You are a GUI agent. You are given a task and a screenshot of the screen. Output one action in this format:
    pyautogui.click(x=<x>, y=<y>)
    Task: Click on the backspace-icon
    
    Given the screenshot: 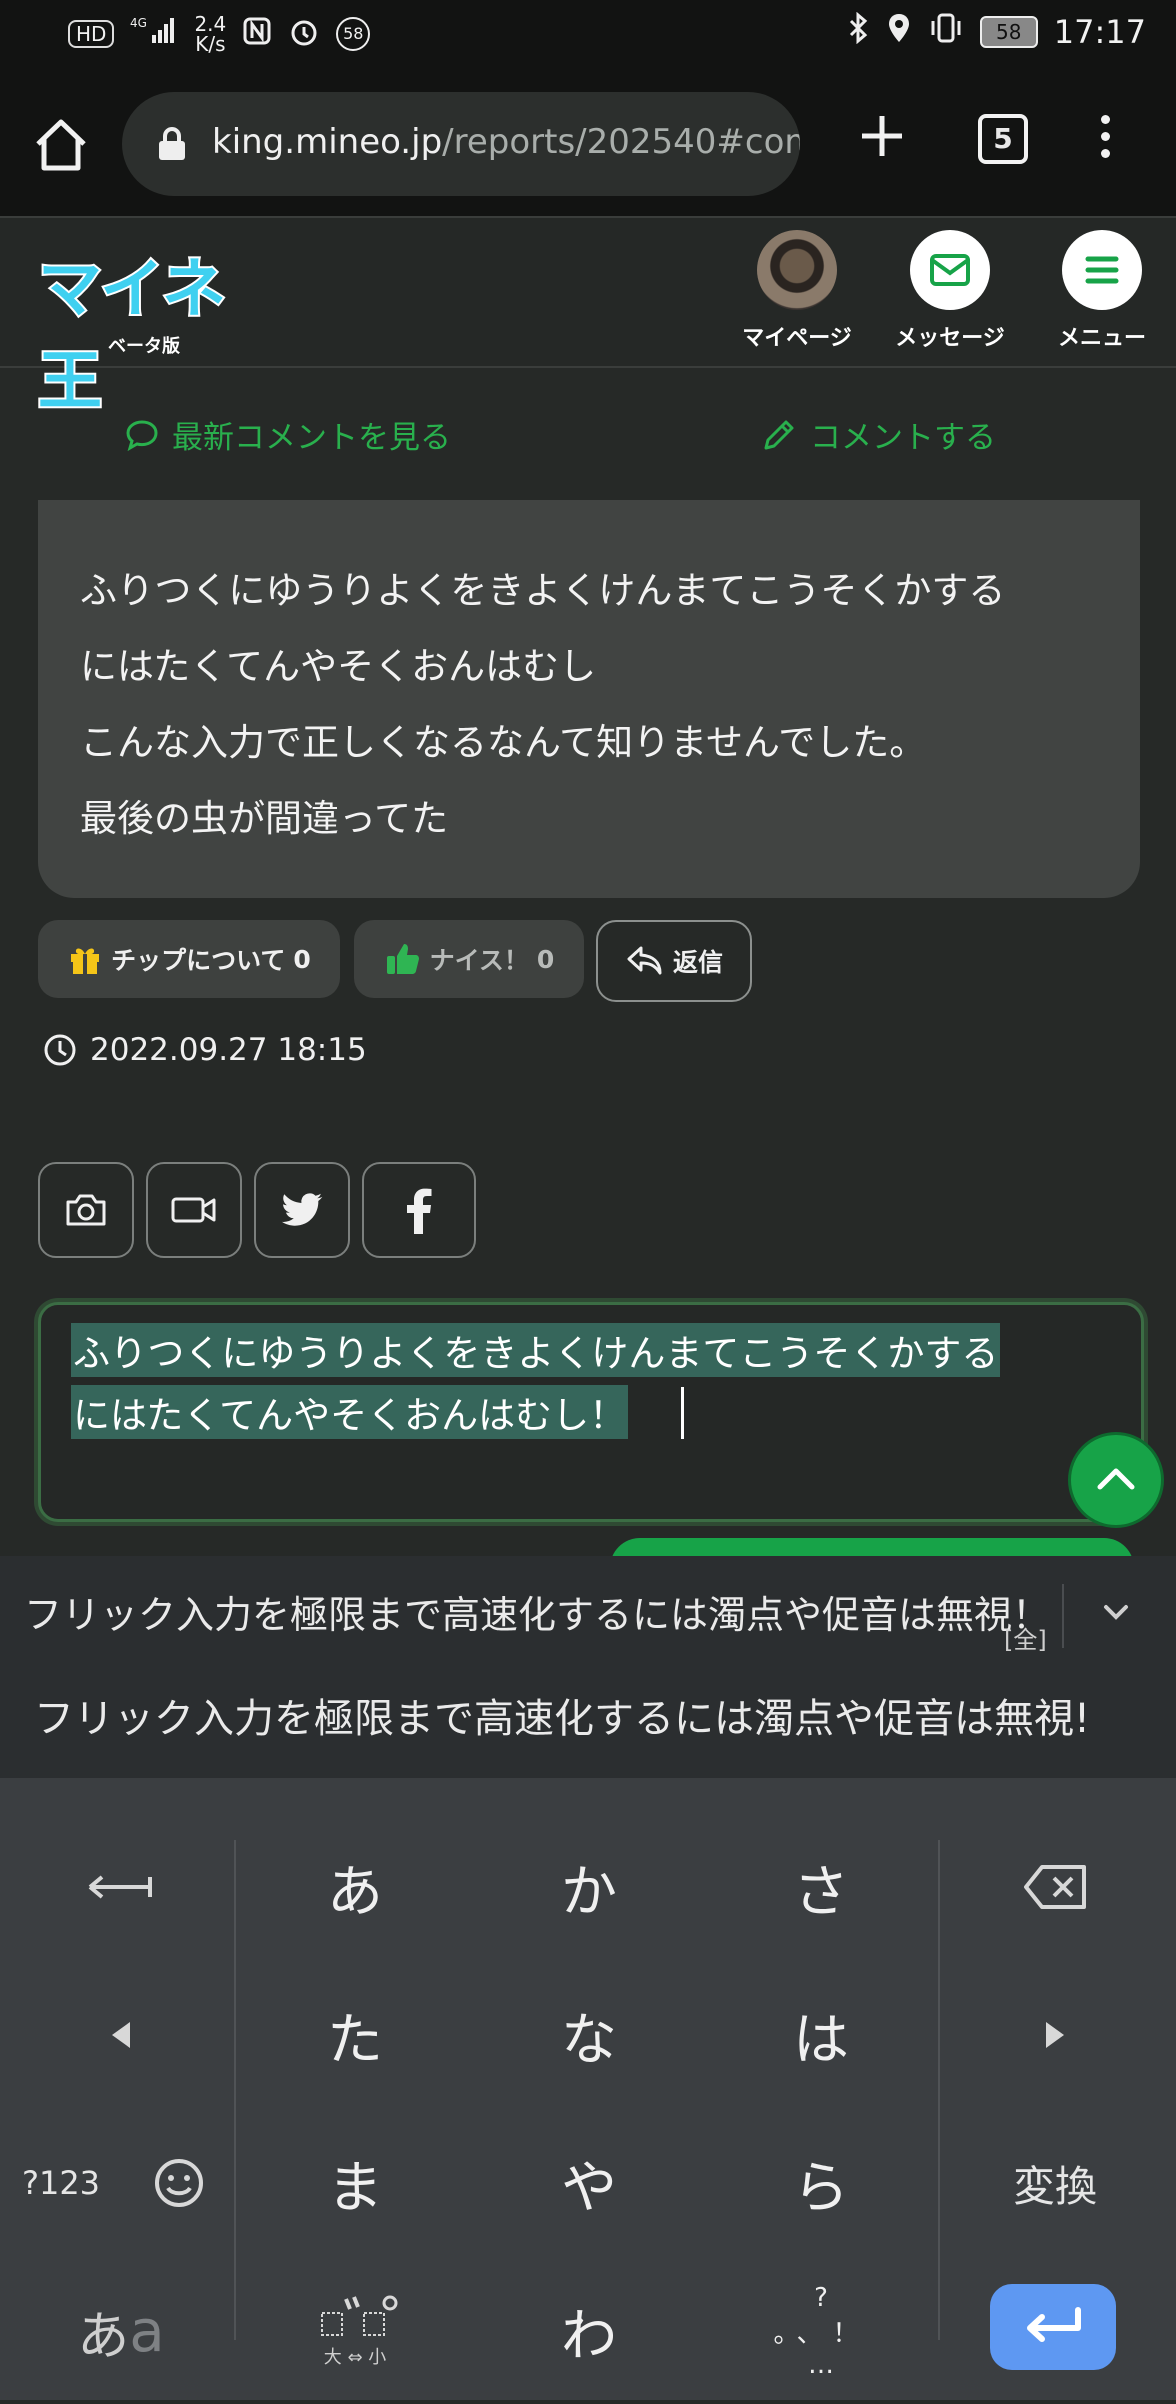 What is the action you would take?
    pyautogui.click(x=1055, y=1887)
    